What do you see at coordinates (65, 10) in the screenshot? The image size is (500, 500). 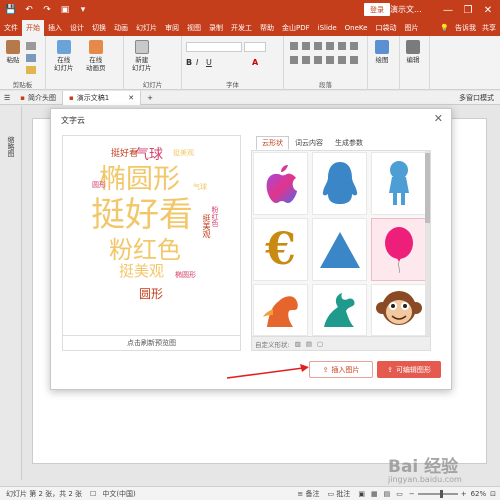 I see `present-icon: ▣` at bounding box center [65, 10].